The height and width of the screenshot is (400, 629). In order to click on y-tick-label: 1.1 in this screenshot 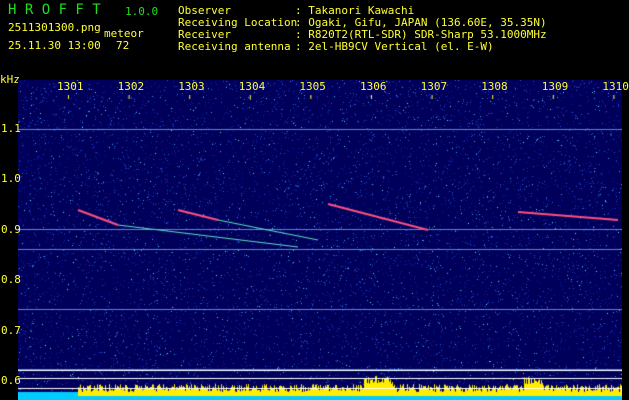, I will do `click(11, 128)`.